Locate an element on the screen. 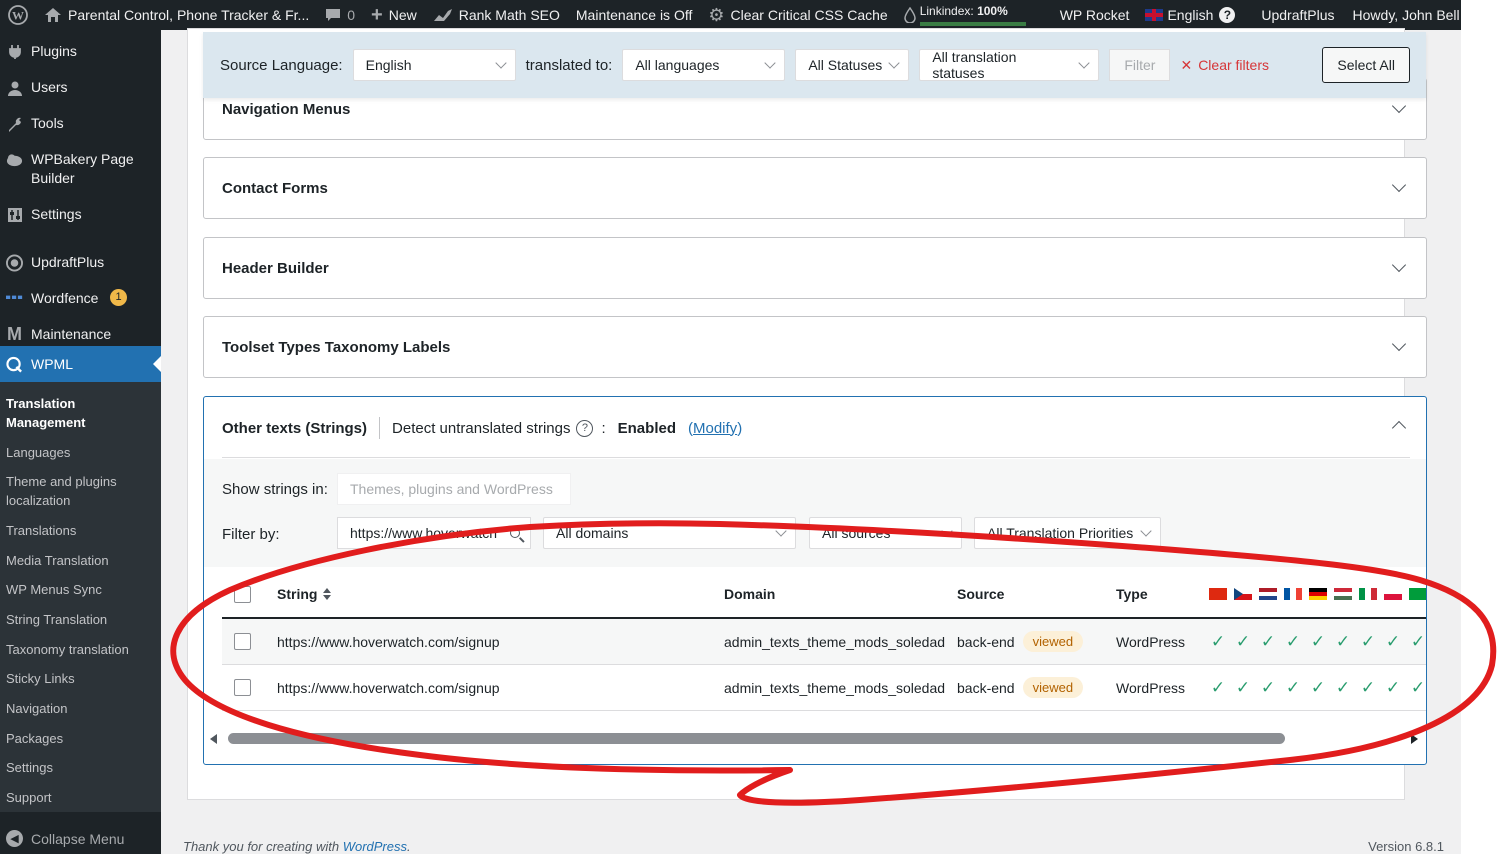 The height and width of the screenshot is (854, 1498). submenu-item-translation-management: Translation Management is located at coordinates (80, 413).